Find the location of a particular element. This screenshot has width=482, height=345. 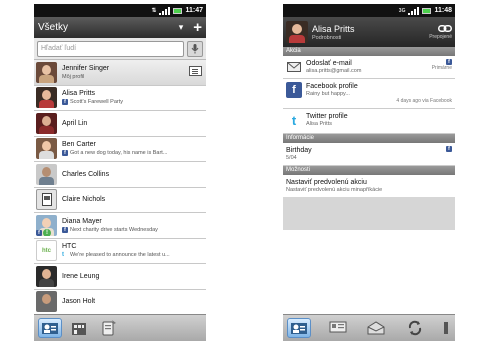

default-contact-icon is located at coordinates (46, 200).